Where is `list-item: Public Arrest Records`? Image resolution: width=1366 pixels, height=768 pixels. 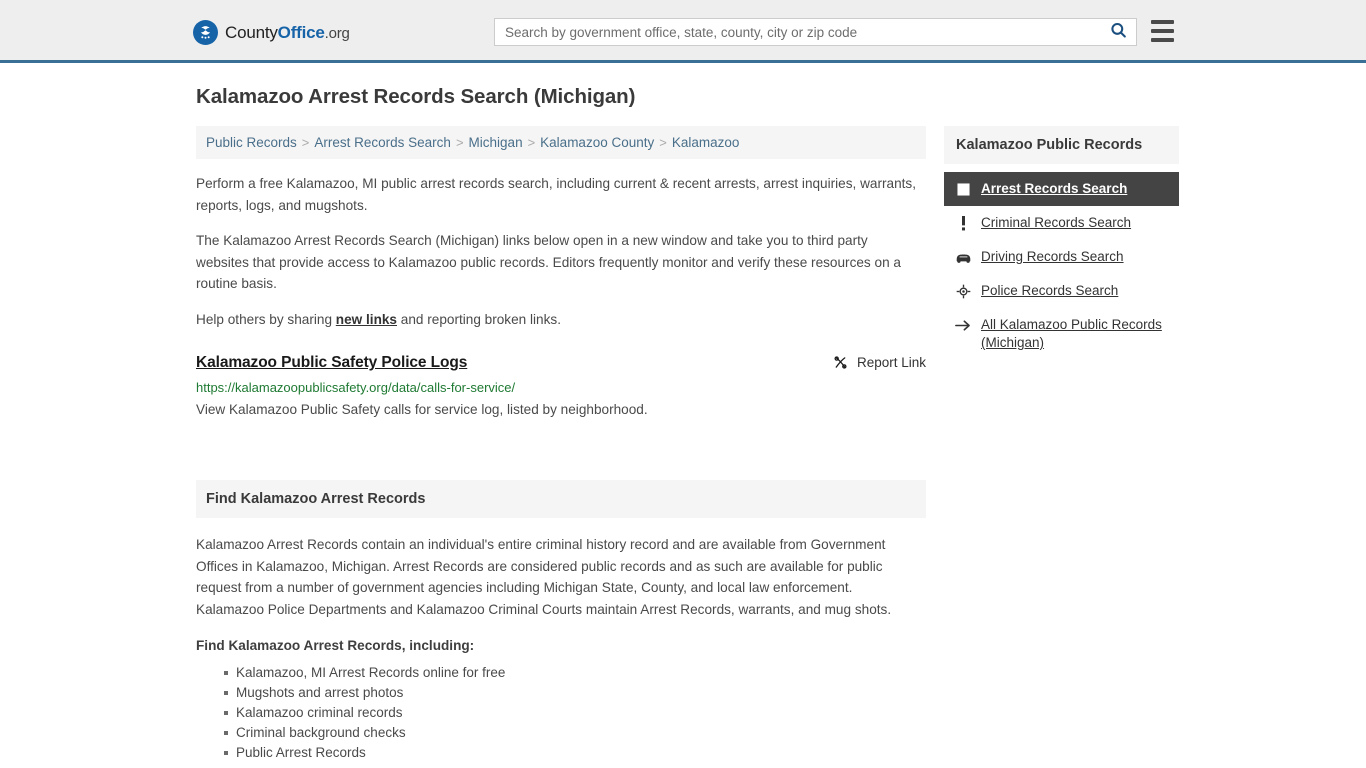
list-item: Public Arrest Records is located at coordinates (571, 753).